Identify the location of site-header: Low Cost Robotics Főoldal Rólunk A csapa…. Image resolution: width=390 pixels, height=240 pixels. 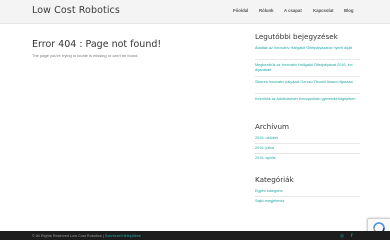
(195, 12).